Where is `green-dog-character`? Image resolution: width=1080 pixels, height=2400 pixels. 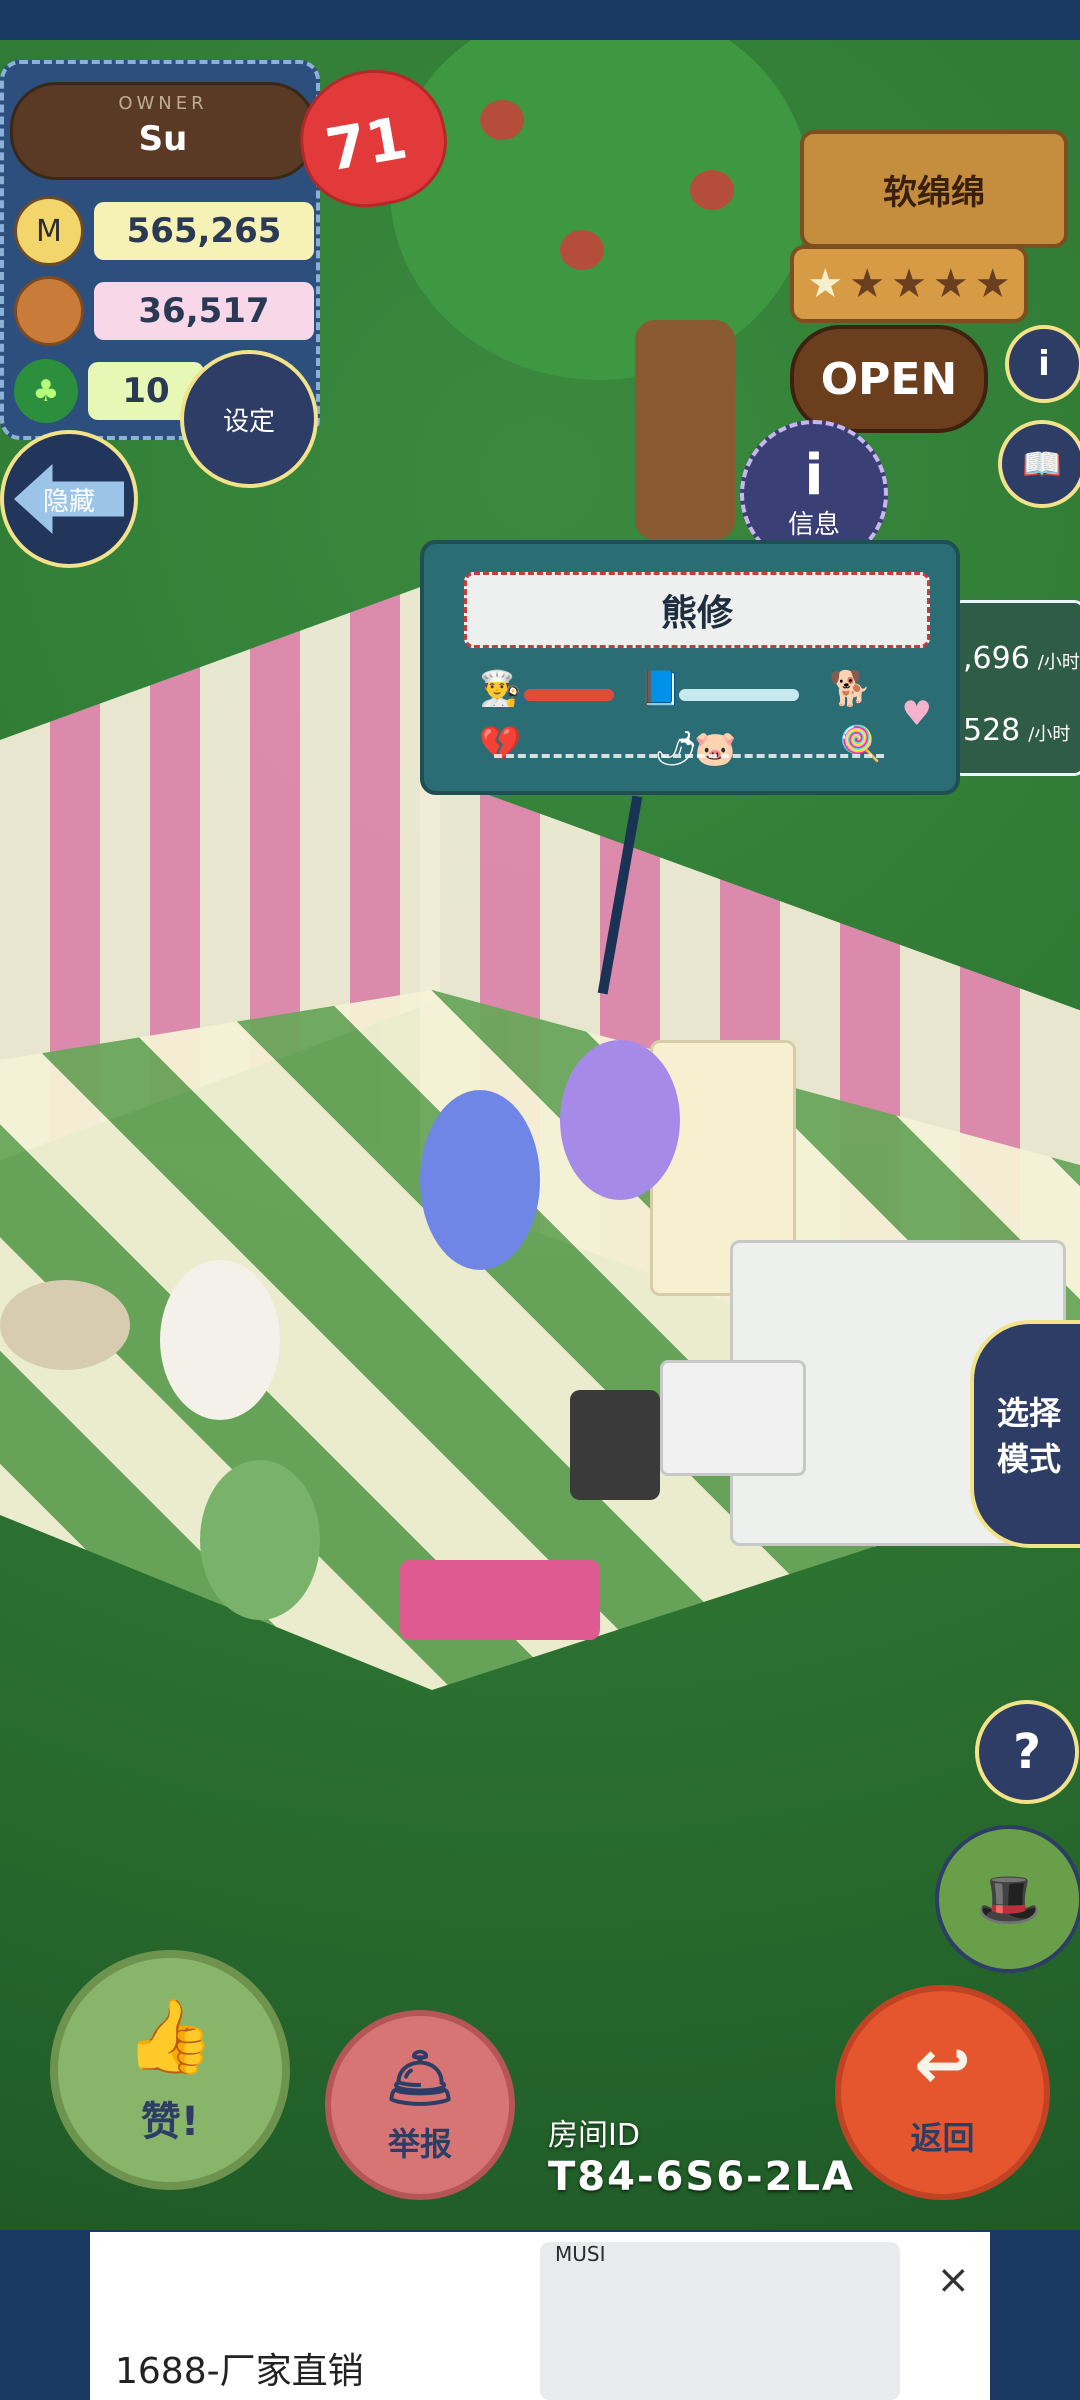
green-dog-character is located at coordinates (260, 1540).